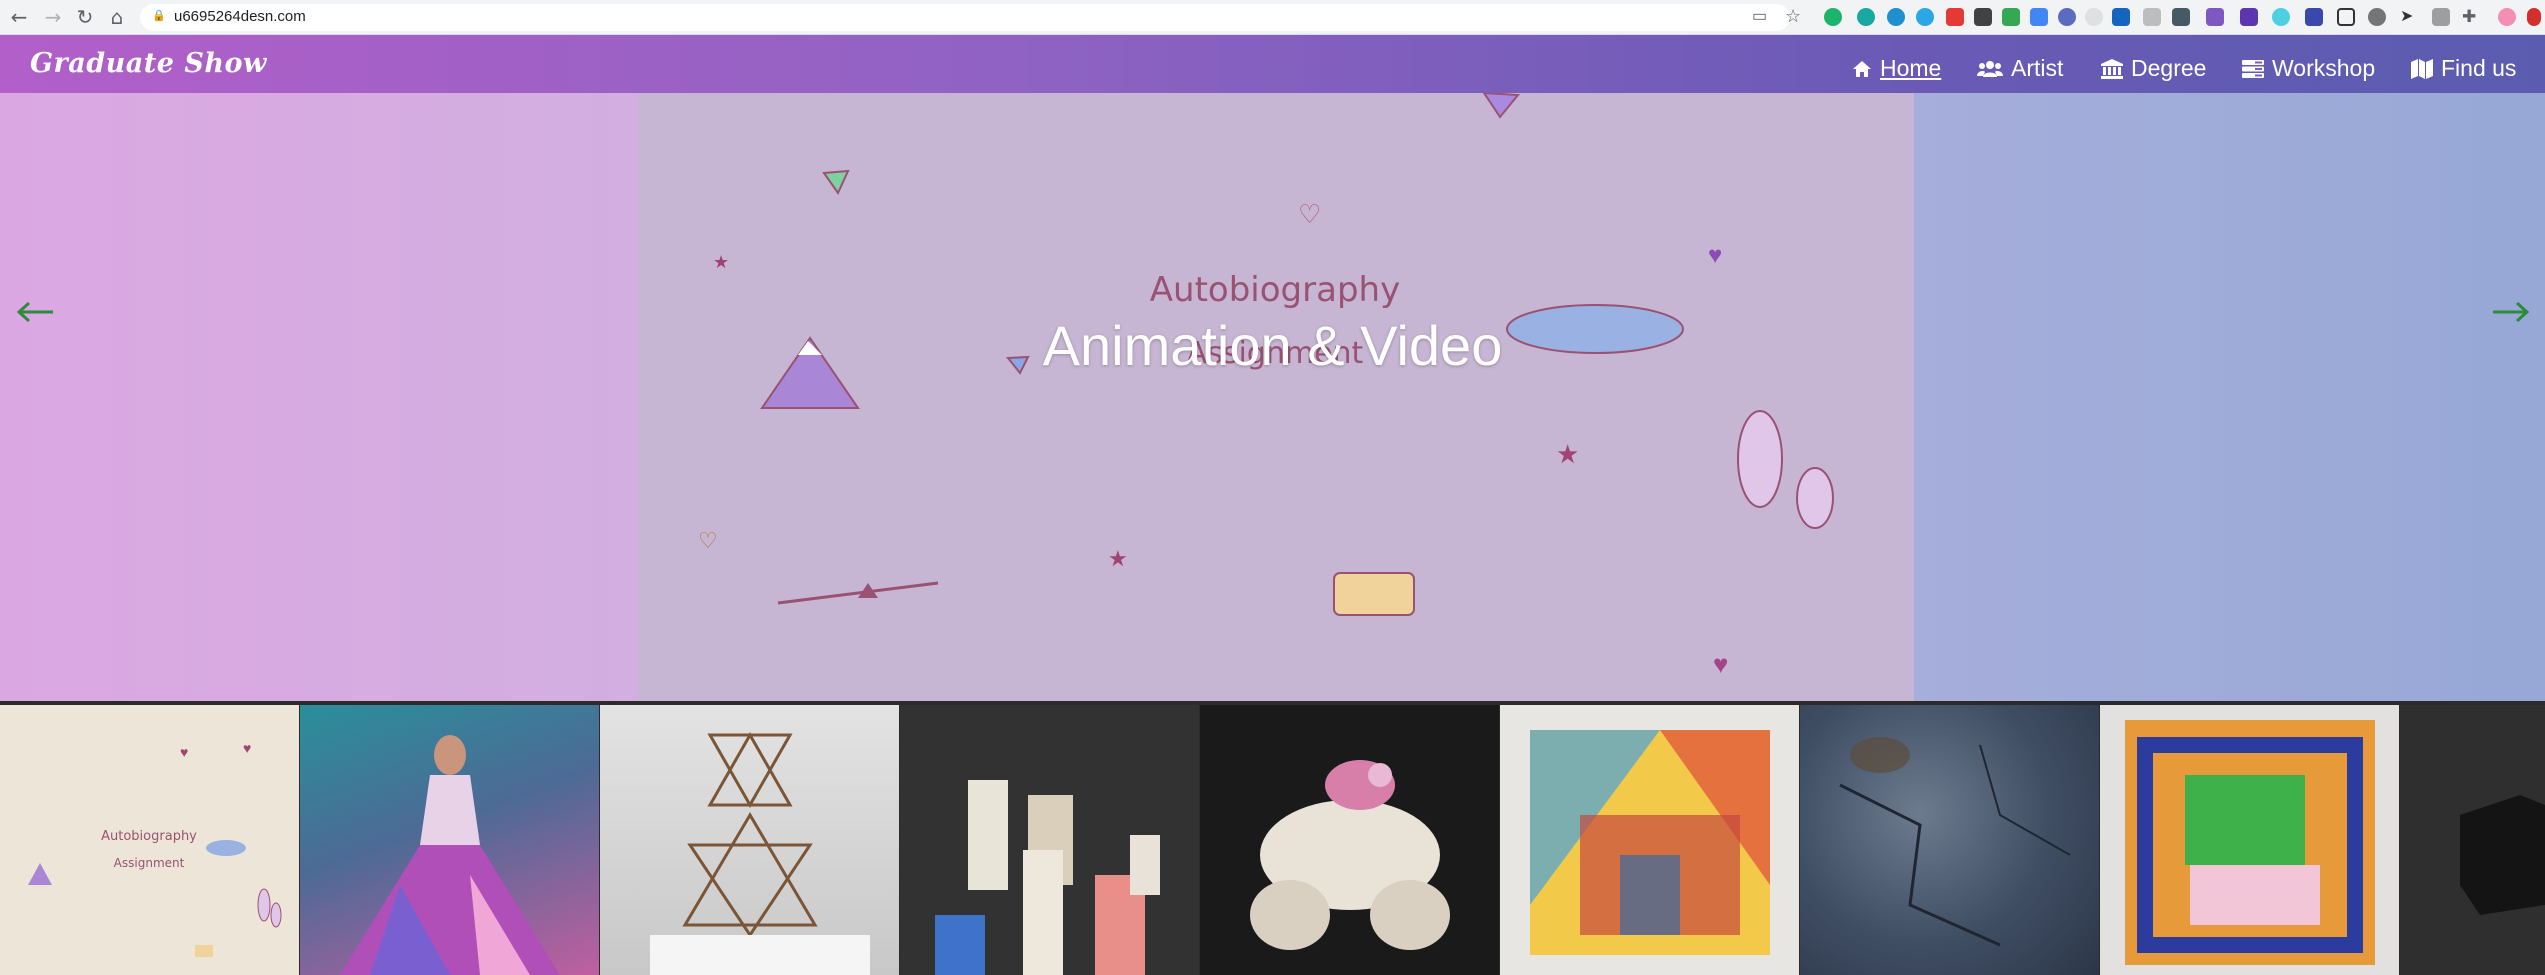  I want to click on back-icon: ←, so click(19, 17).